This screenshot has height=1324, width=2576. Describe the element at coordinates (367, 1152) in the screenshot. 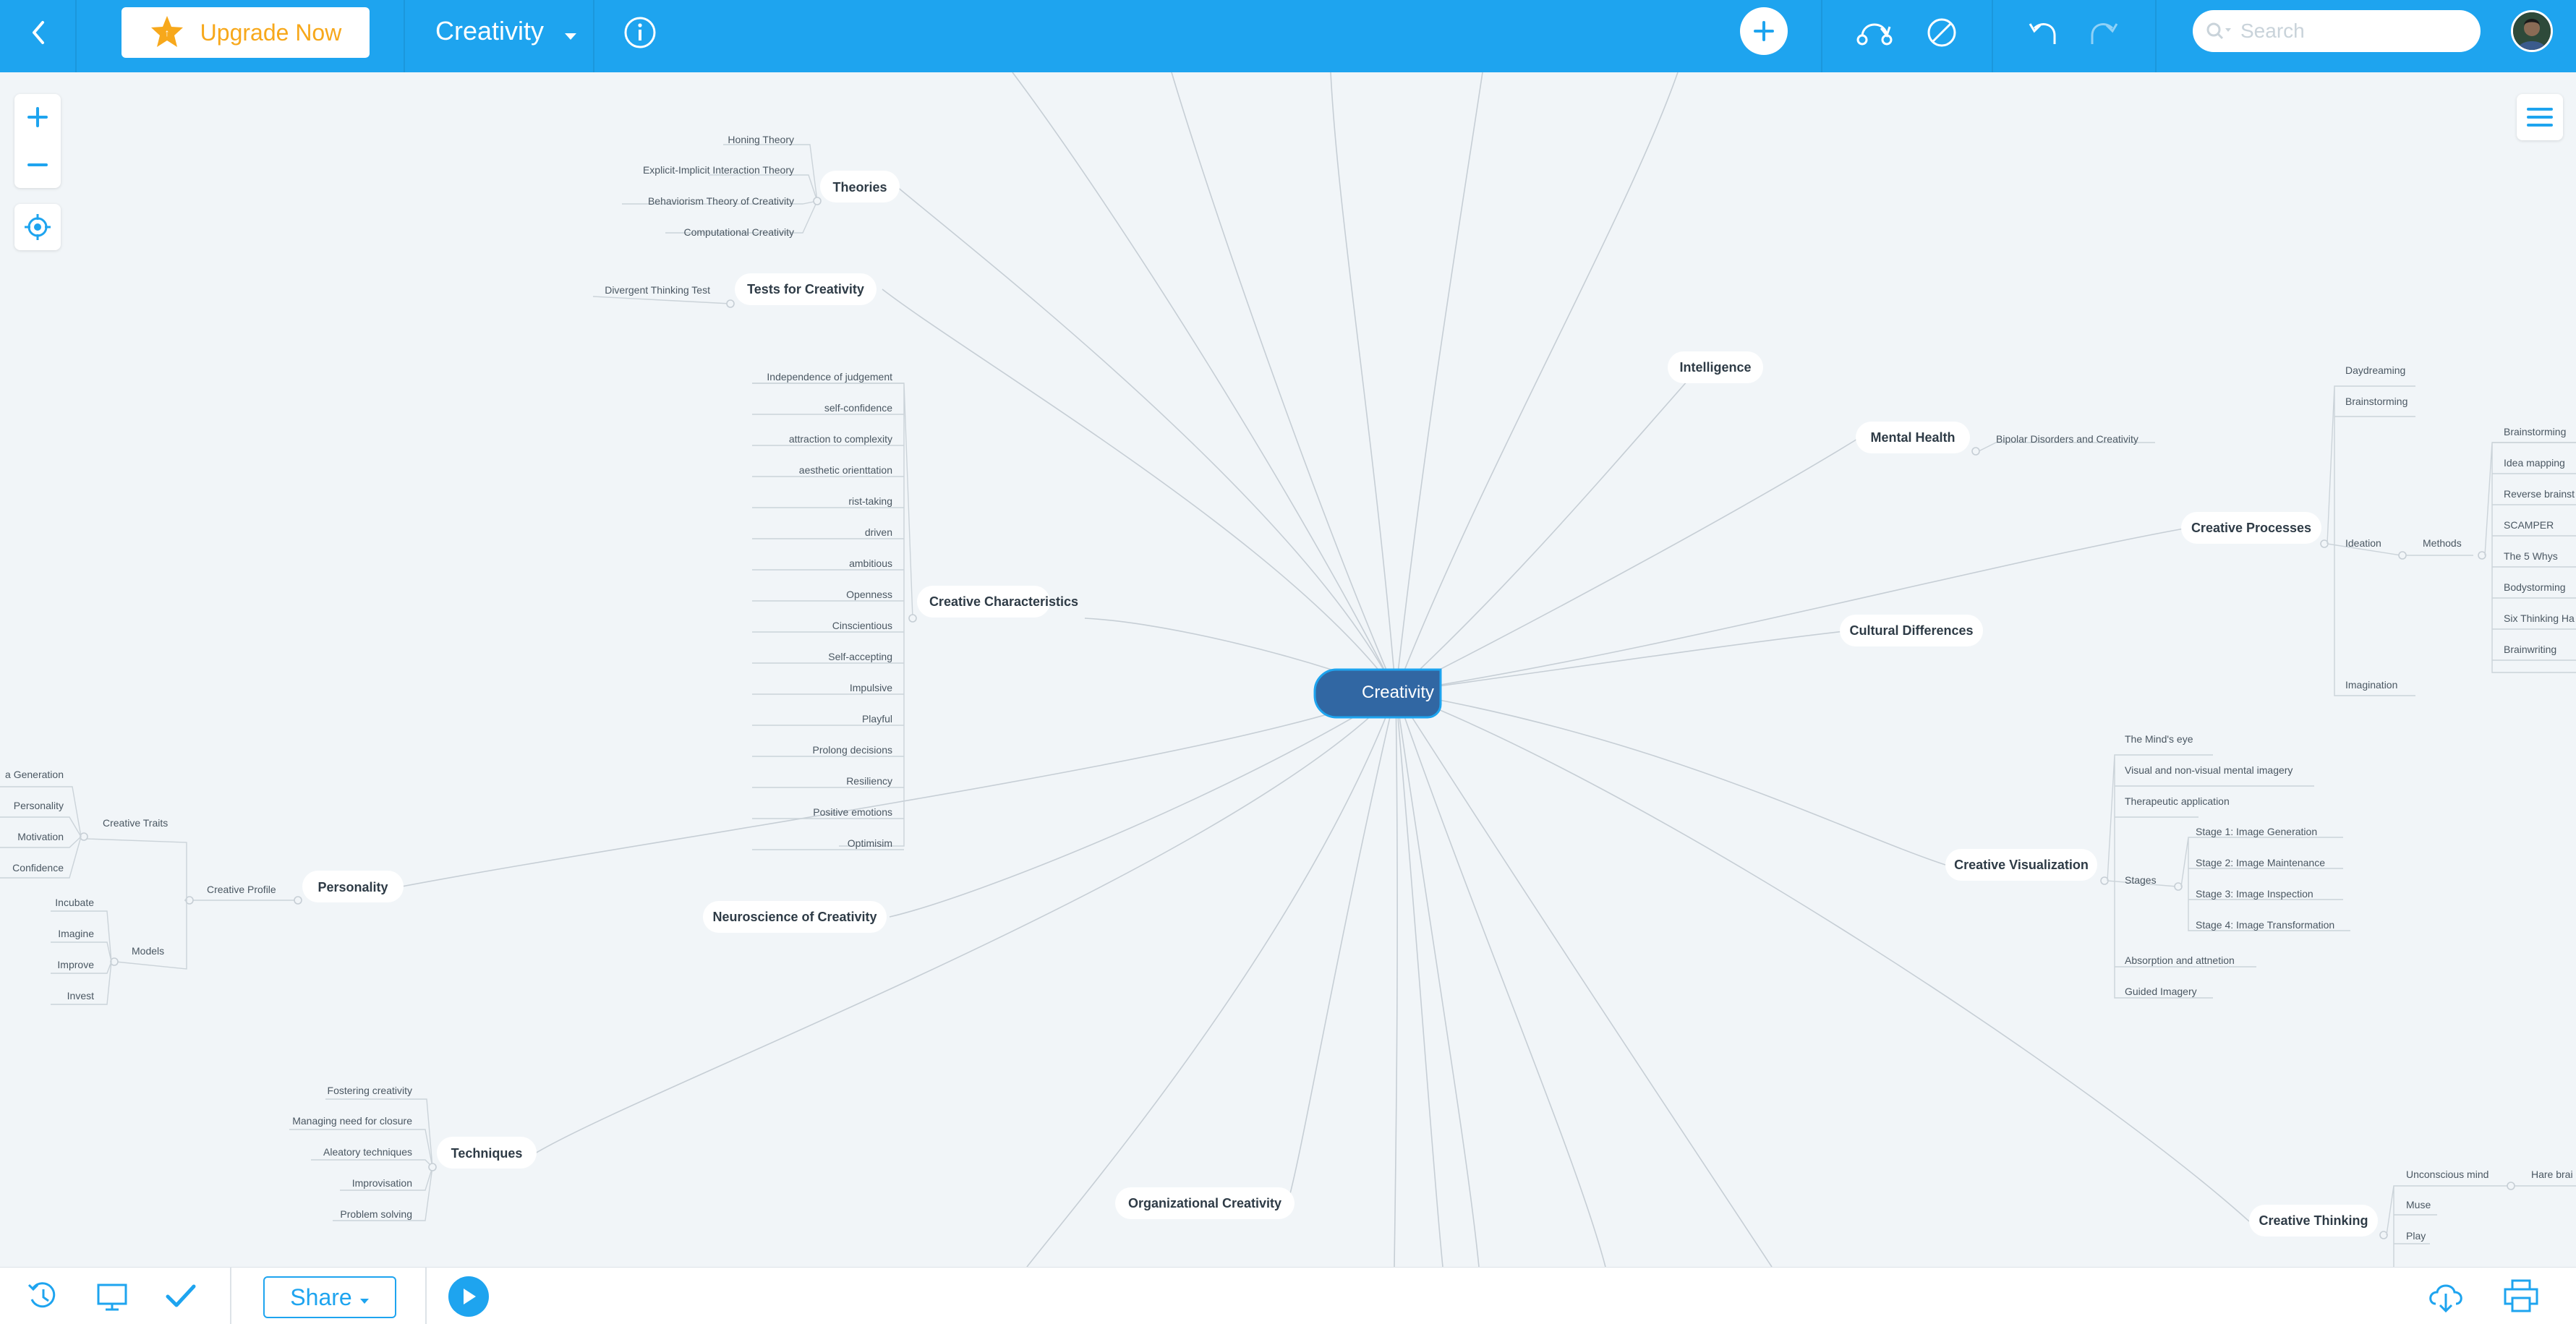

I see `list-item: Aleatory techniques` at that location.